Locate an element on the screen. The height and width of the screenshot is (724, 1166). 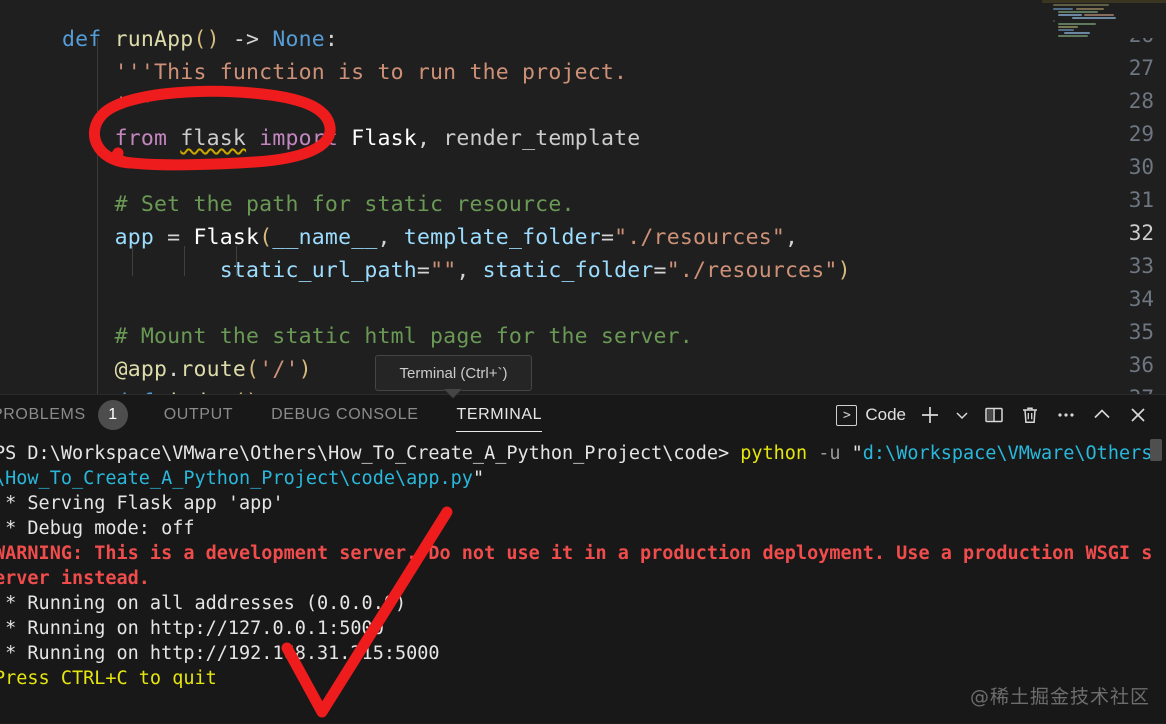
editor-minimap is located at coordinates (1104, 19).